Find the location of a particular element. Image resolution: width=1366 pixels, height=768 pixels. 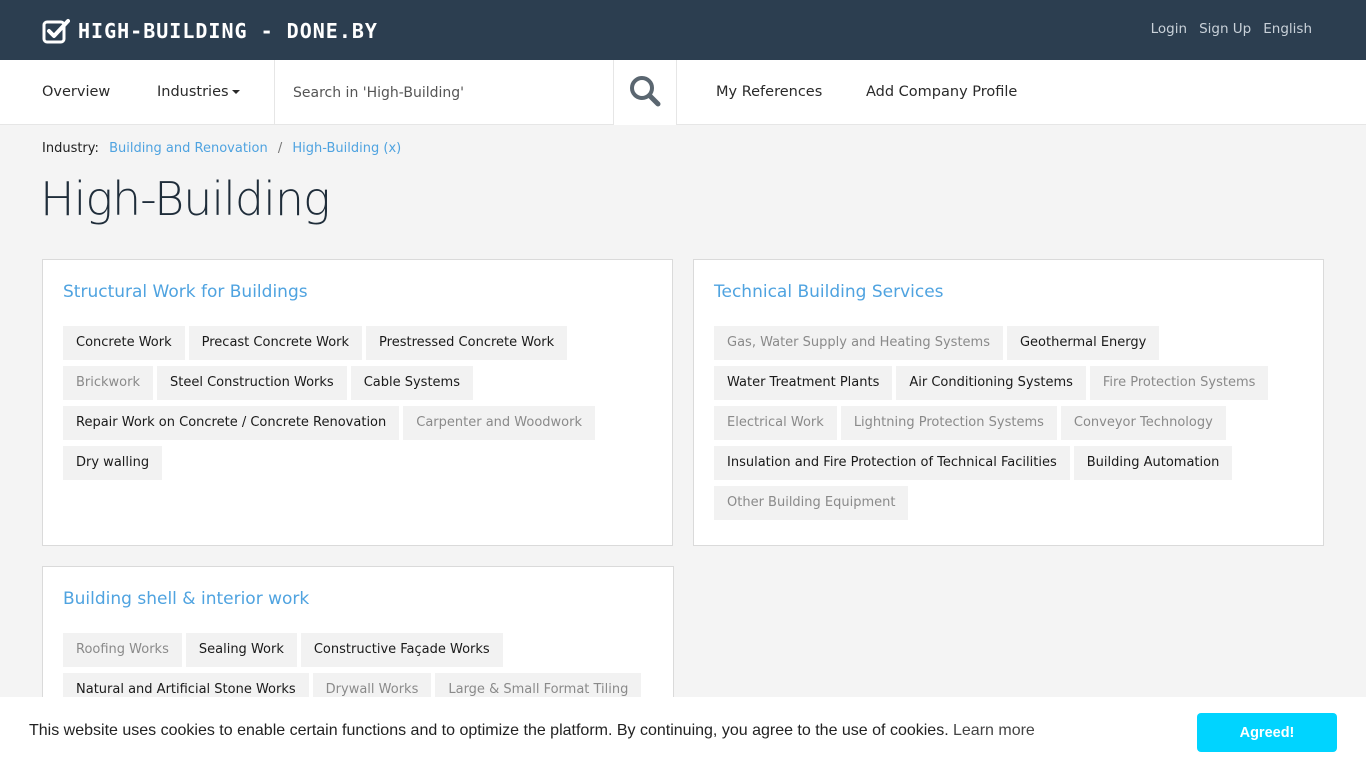

nav-my-references: My References is located at coordinates (769, 92).